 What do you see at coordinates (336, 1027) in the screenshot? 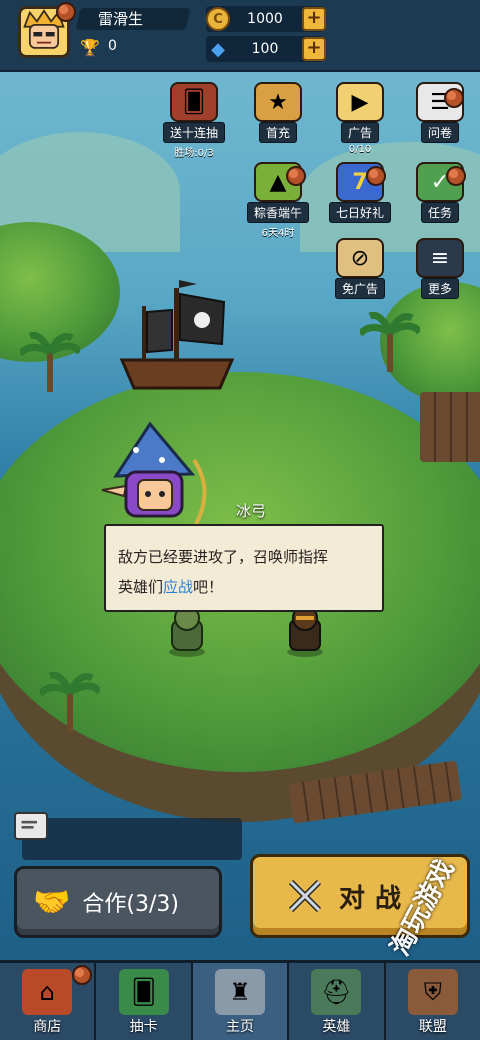
I see `nav-label: 英雄` at bounding box center [336, 1027].